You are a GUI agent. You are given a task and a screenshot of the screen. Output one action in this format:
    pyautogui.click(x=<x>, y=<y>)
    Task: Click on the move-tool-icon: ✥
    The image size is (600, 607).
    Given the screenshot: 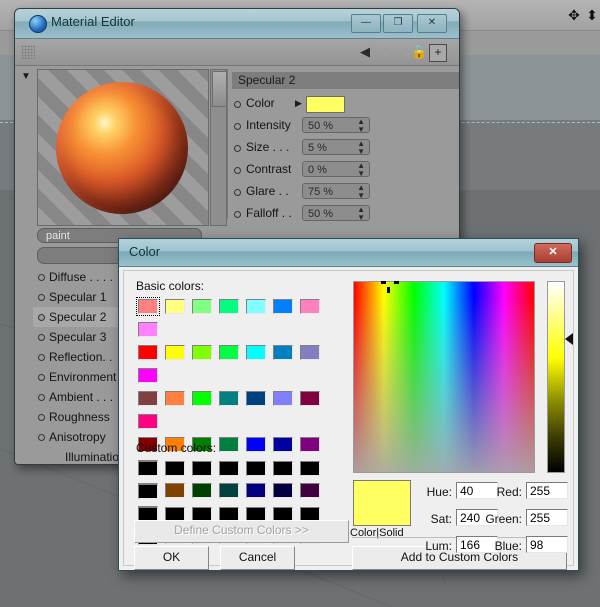 What is the action you would take?
    pyautogui.click(x=574, y=15)
    